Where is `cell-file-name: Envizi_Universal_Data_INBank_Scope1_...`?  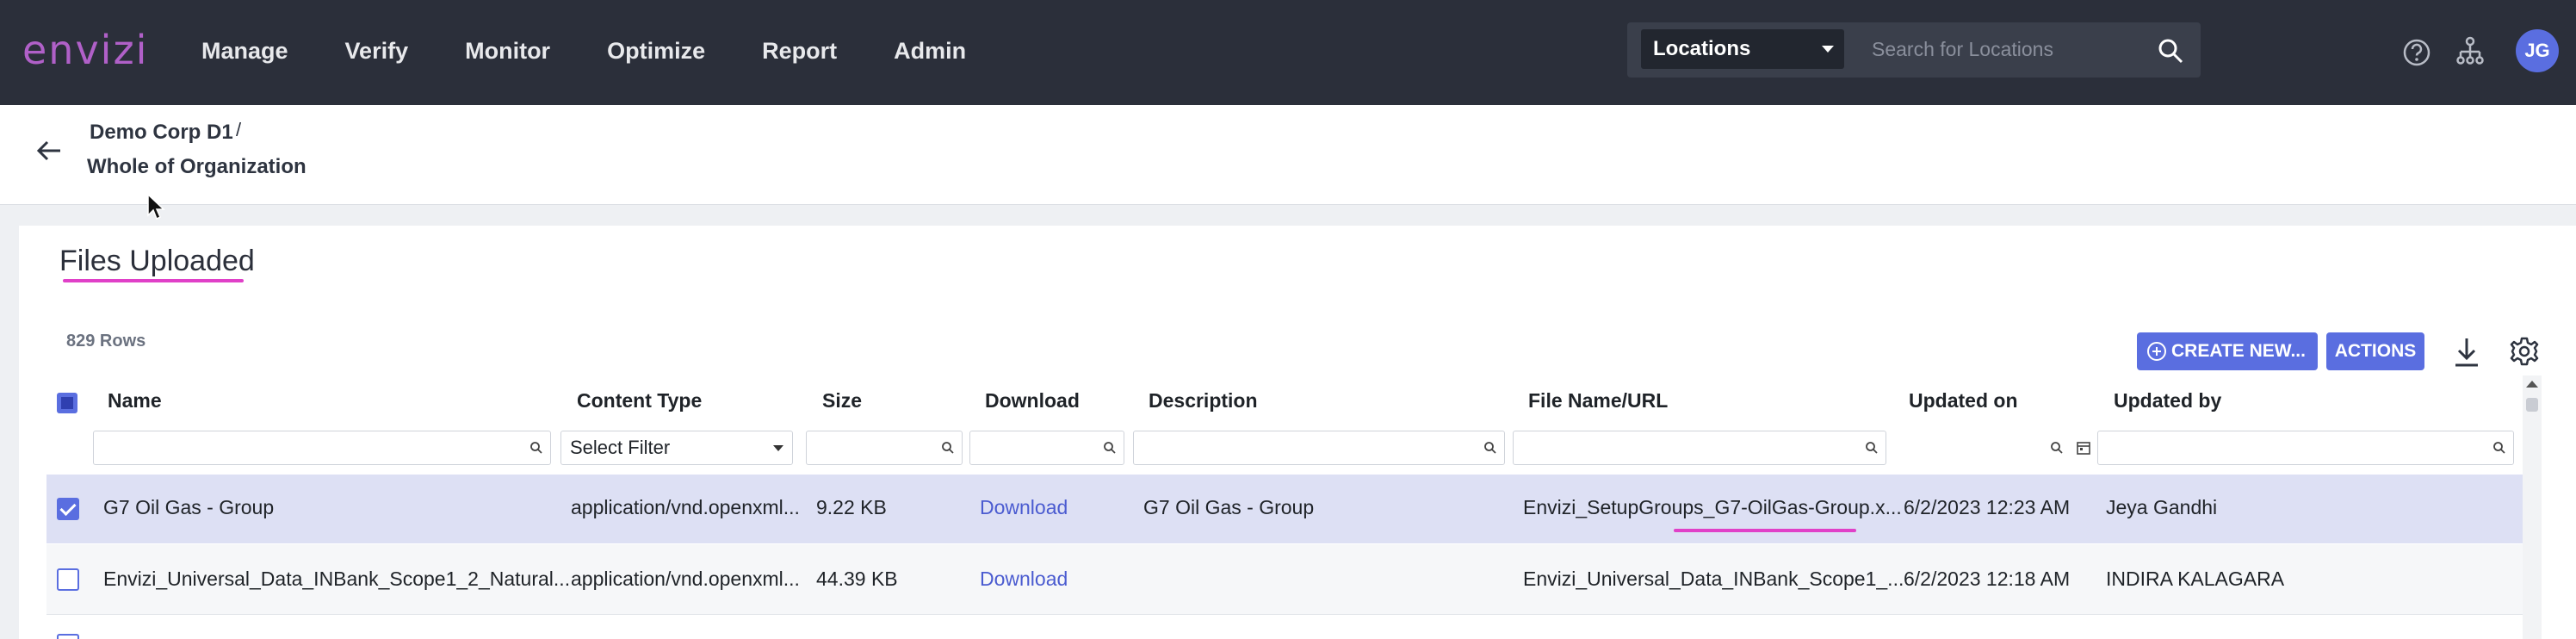 cell-file-name: Envizi_Universal_Data_INBank_Scope1_... is located at coordinates (1713, 579).